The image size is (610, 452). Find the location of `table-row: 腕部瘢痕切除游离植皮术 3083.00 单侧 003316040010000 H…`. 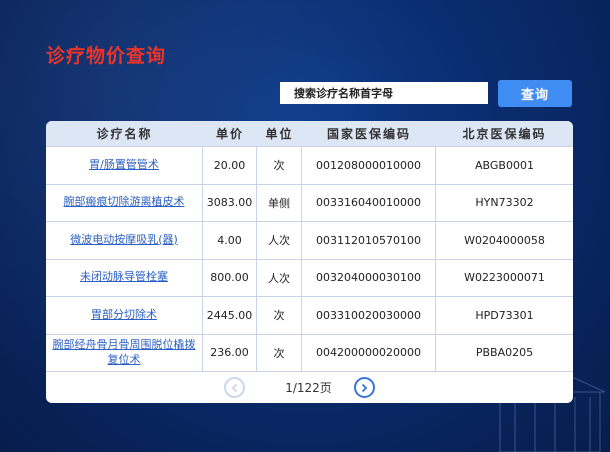

table-row: 腕部瘢痕切除游离植皮术 3083.00 单侧 003316040010000 H… is located at coordinates (309, 203).